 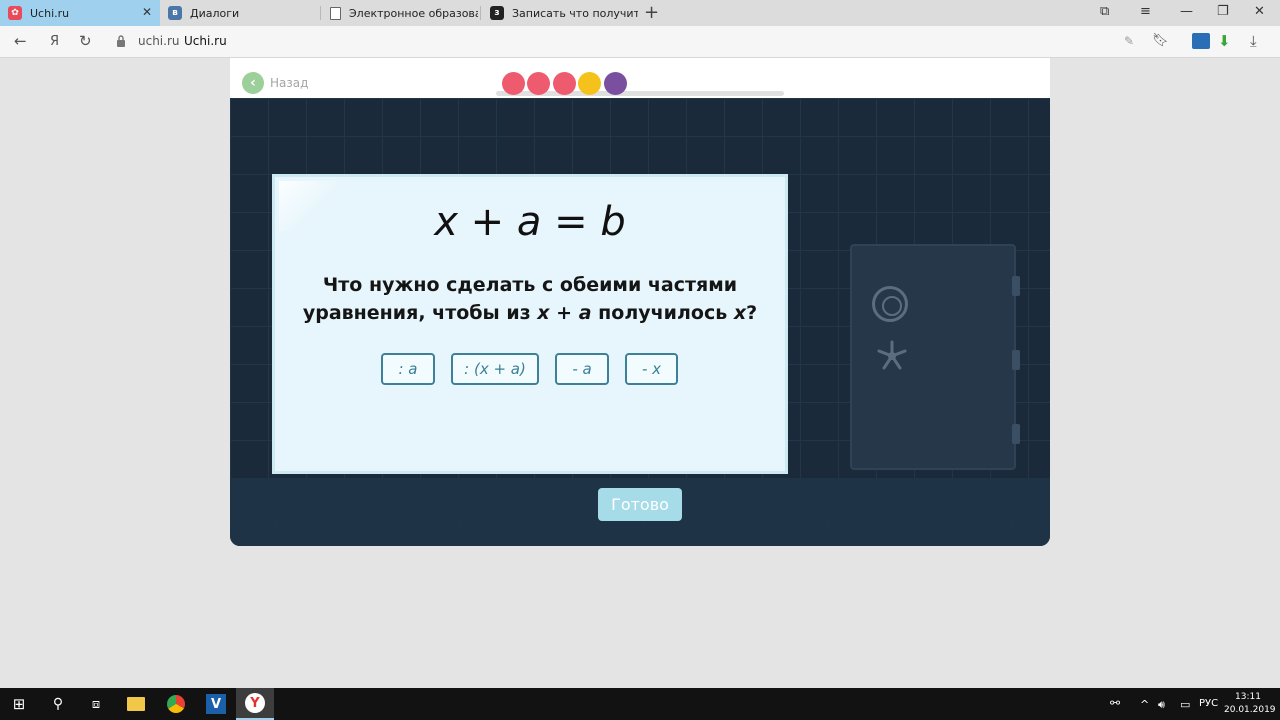 I want to click on safe-handle-icon, so click(x=892, y=355).